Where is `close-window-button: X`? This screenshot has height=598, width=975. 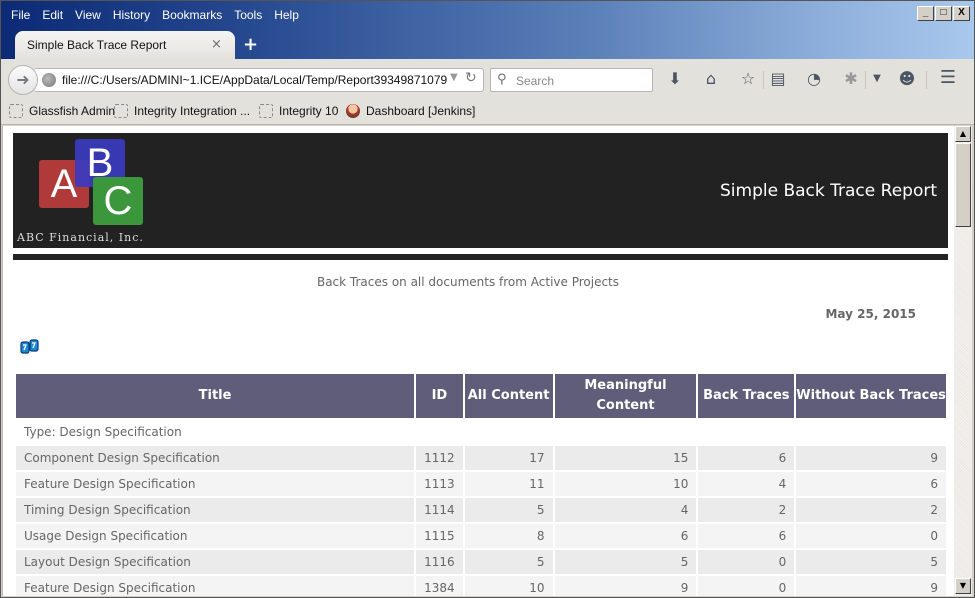 close-window-button: X is located at coordinates (961, 13).